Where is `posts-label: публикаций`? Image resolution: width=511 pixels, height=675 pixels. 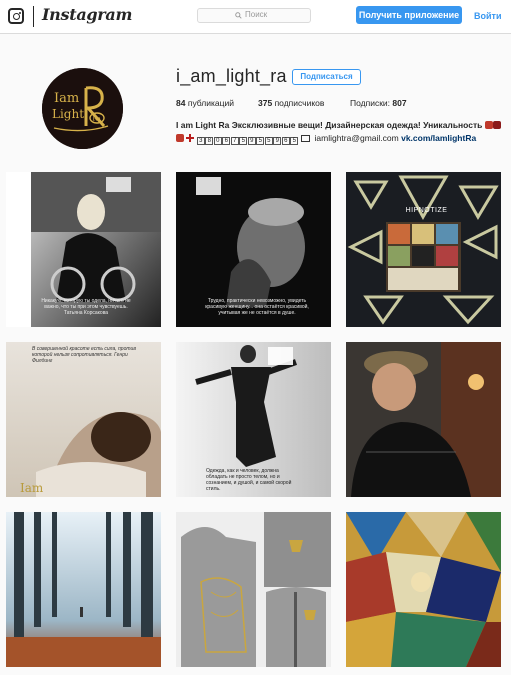
posts-label: публикаций is located at coordinates (210, 103).